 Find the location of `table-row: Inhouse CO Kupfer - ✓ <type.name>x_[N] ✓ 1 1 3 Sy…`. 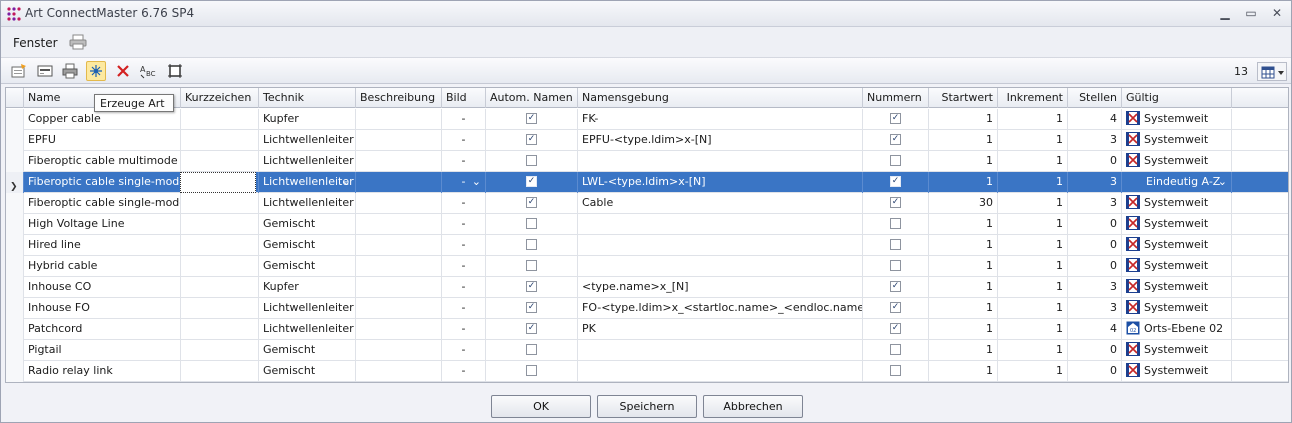

table-row: Inhouse CO Kupfer - ✓ <type.name>x_[N] ✓ 1 1 3 Sy… is located at coordinates (647, 287).